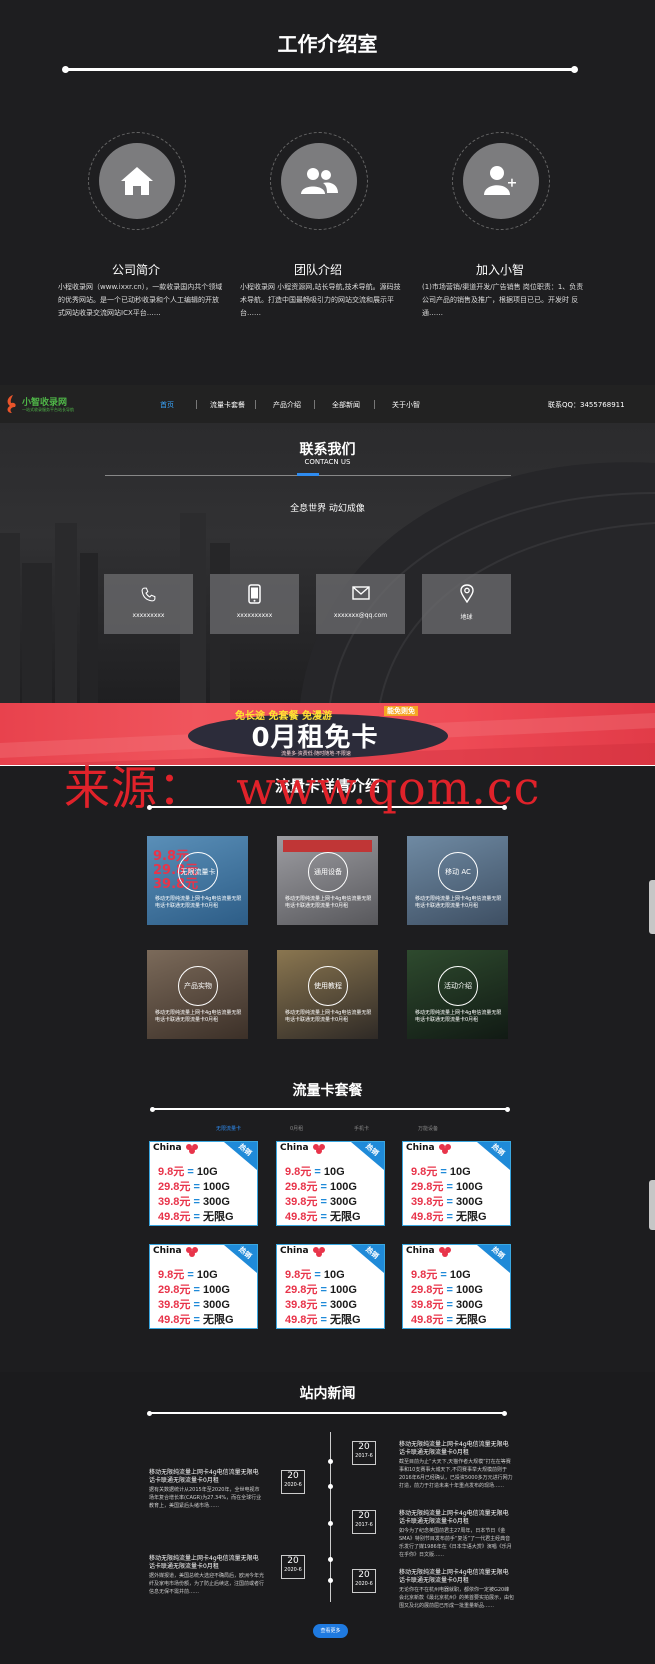 This screenshot has height=1664, width=655. I want to click on intro-title: 工作介绍室, so click(327, 44).